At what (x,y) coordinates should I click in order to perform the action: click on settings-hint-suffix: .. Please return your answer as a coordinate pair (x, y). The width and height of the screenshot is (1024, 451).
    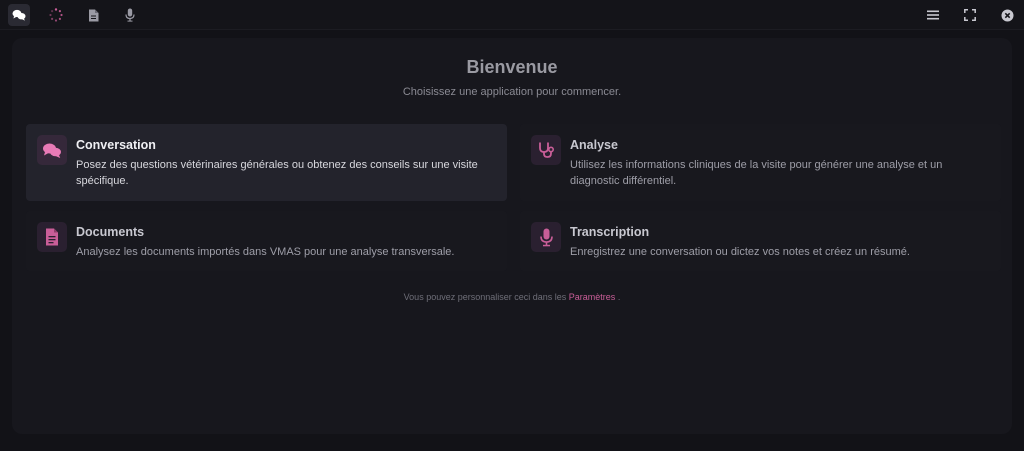
    Looking at the image, I should click on (618, 297).